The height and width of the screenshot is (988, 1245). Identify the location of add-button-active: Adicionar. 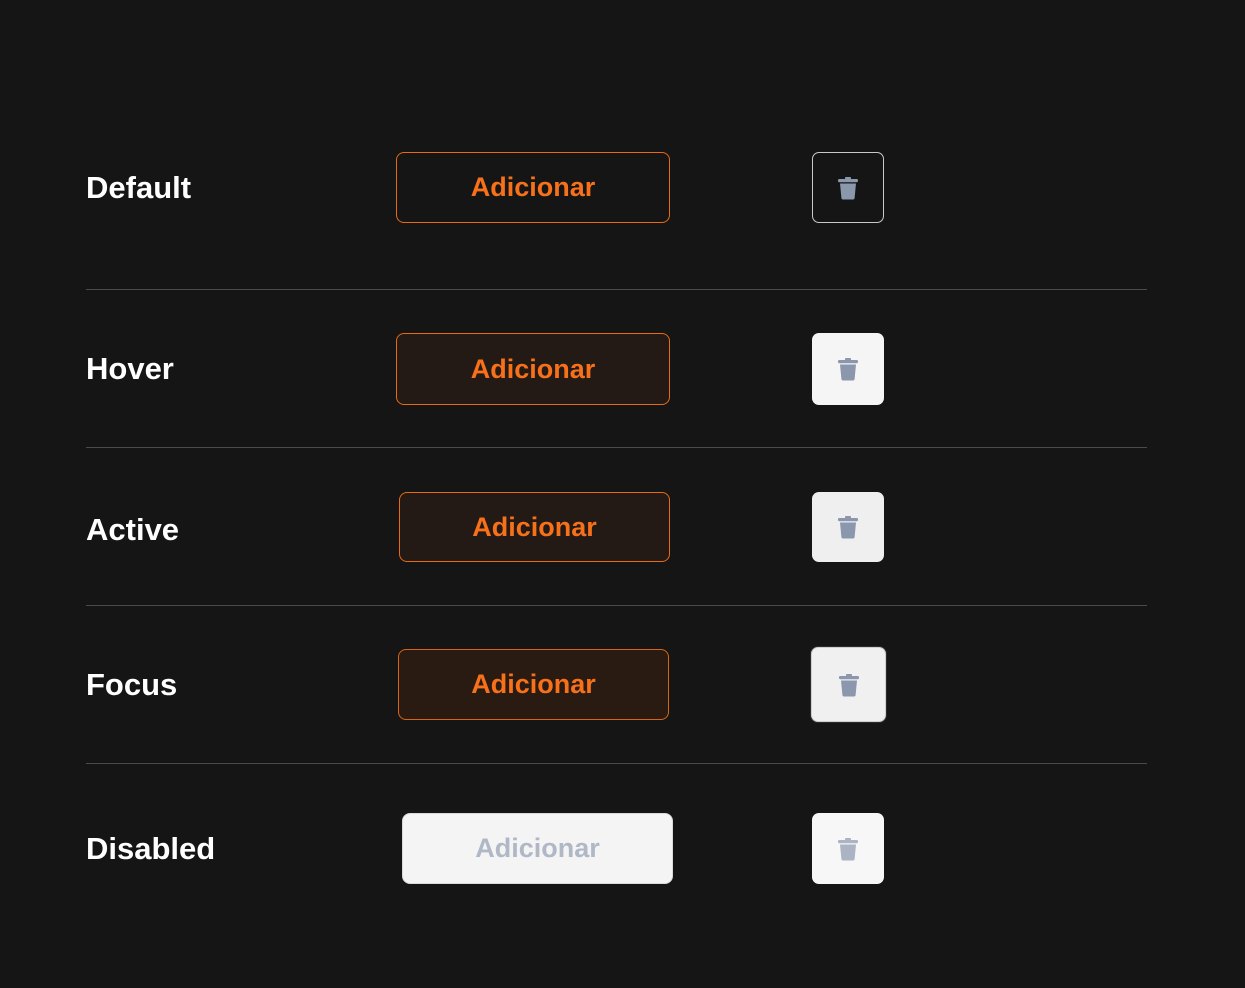
(534, 527).